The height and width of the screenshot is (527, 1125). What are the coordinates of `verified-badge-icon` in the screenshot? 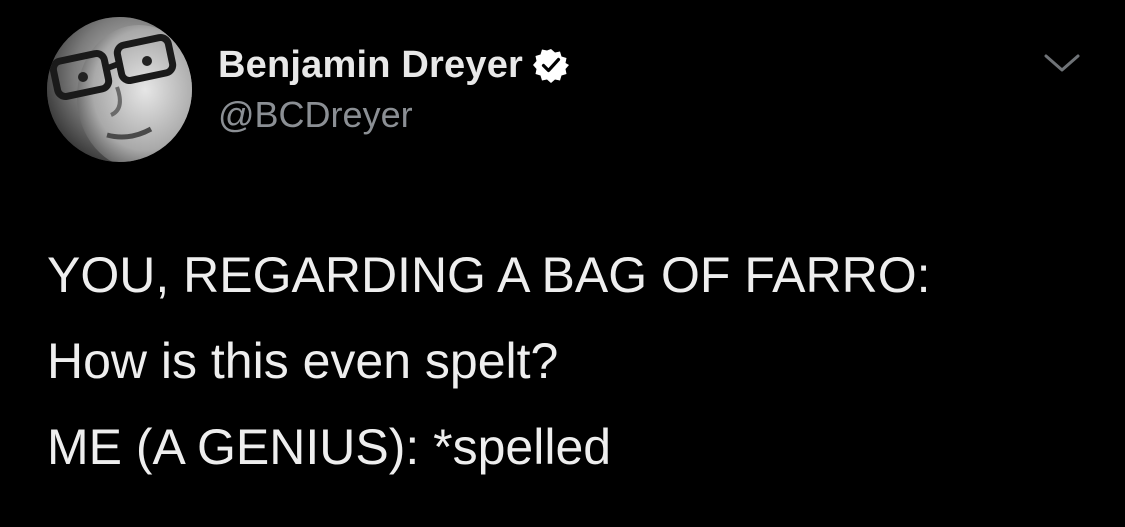 It's located at (551, 65).